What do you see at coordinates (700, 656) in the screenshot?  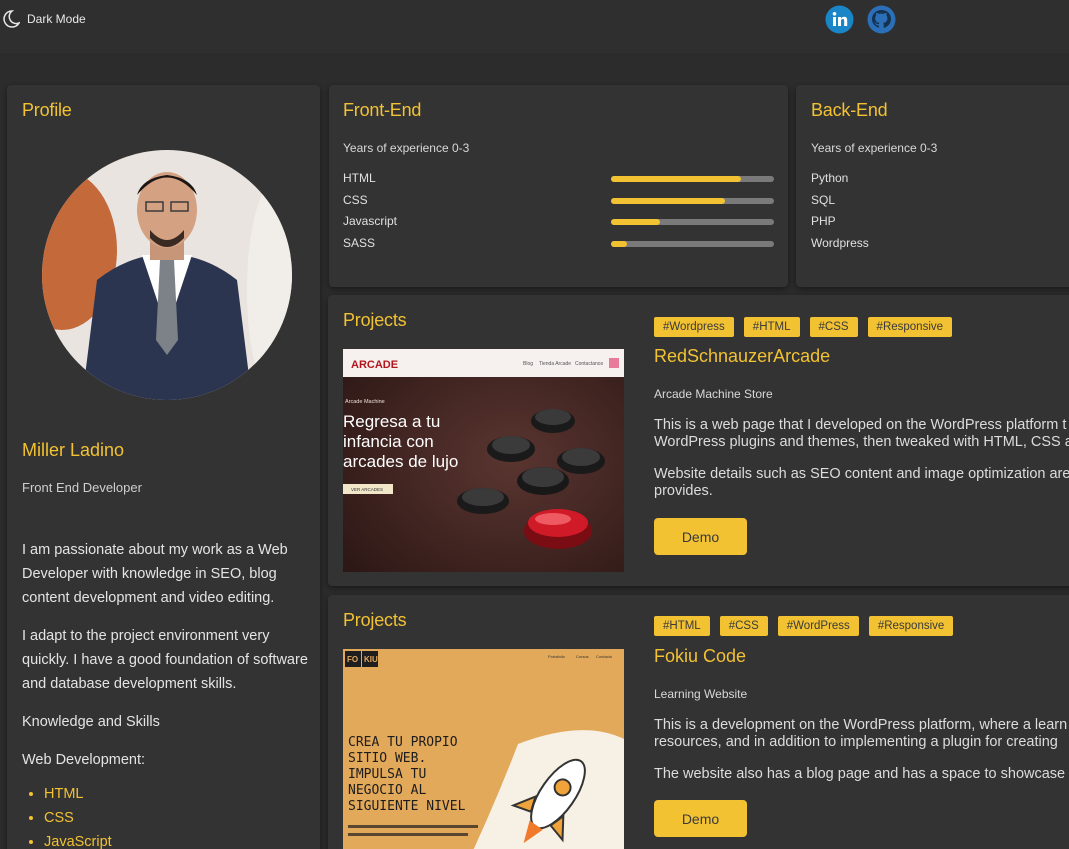 I see `project-title: Fokiu Code` at bounding box center [700, 656].